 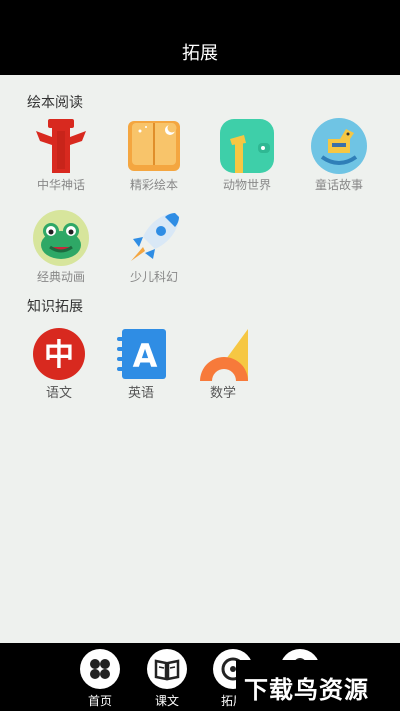 I want to click on app-label: 中华神话, so click(x=60, y=185).